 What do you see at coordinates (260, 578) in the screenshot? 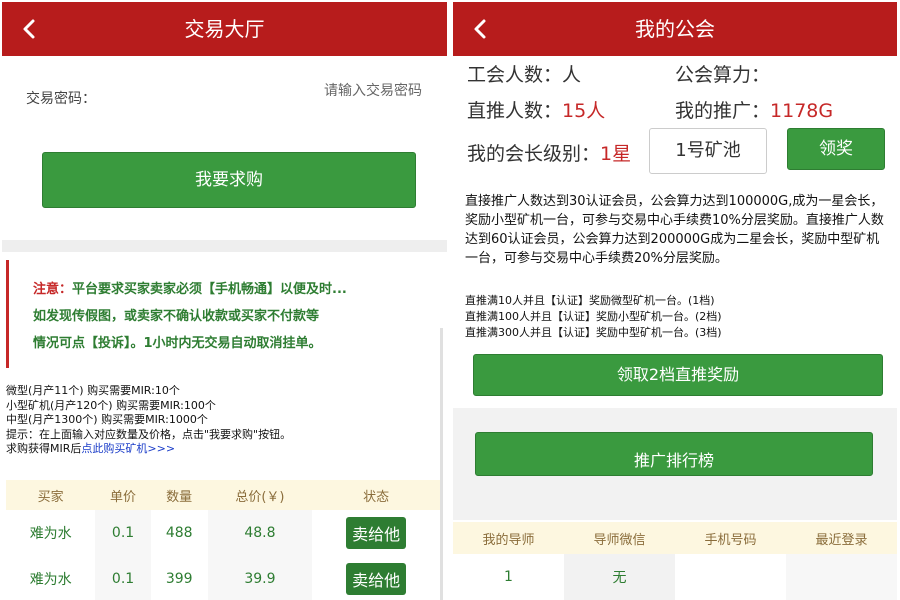
I see `total-cell: 39.9` at bounding box center [260, 578].